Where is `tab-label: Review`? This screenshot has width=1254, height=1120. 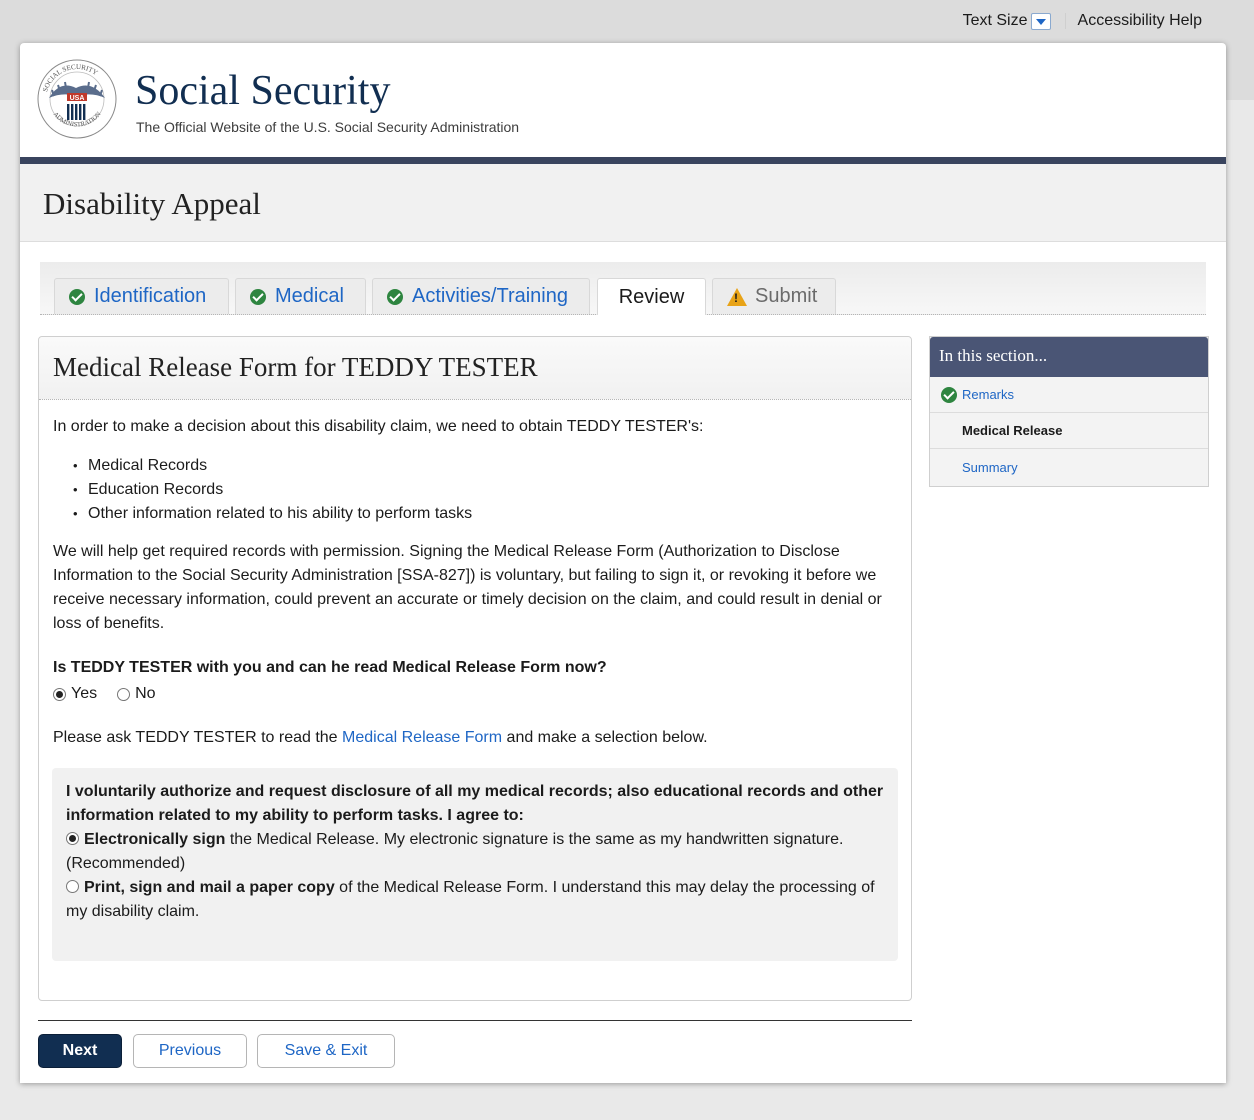 tab-label: Review is located at coordinates (651, 296).